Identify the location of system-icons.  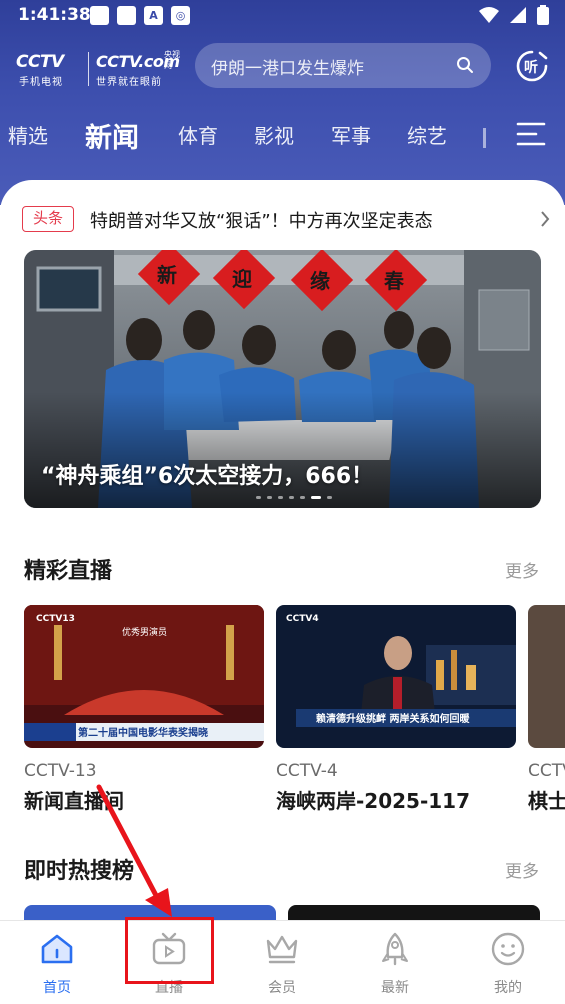
(514, 15).